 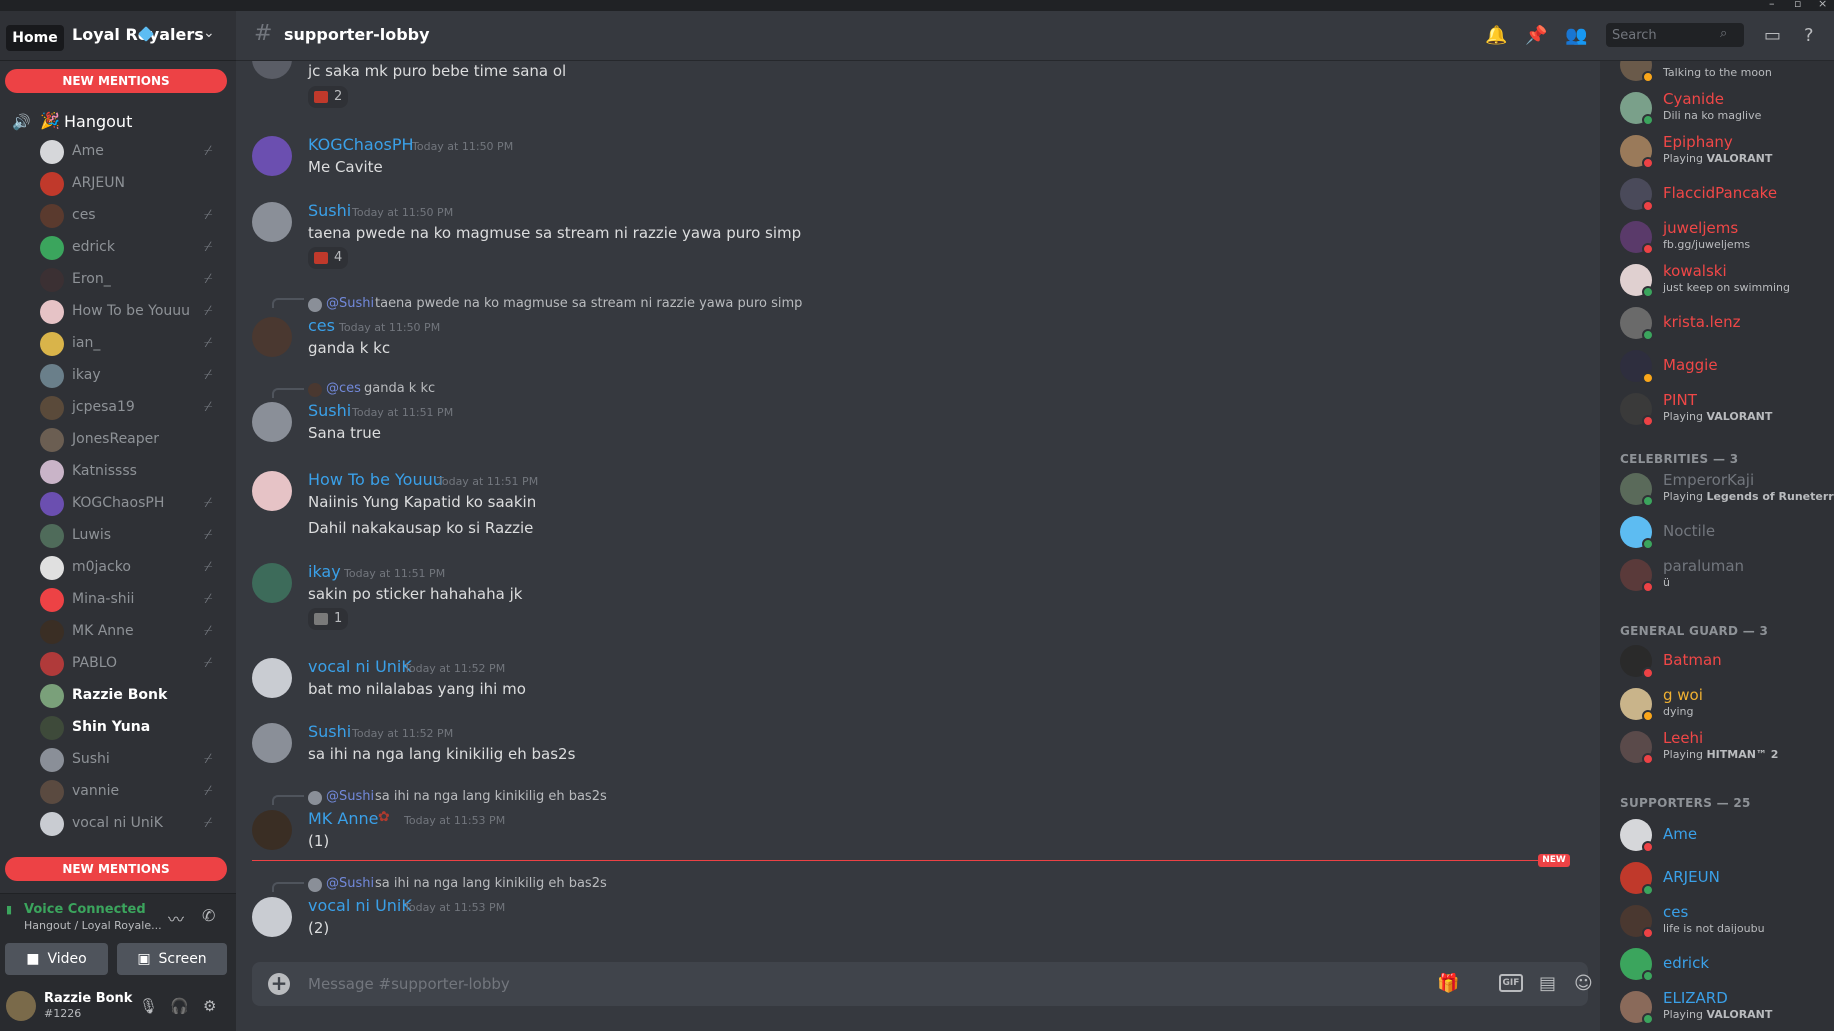 I want to click on voice-user: PABLO ⌿, so click(x=133, y=663).